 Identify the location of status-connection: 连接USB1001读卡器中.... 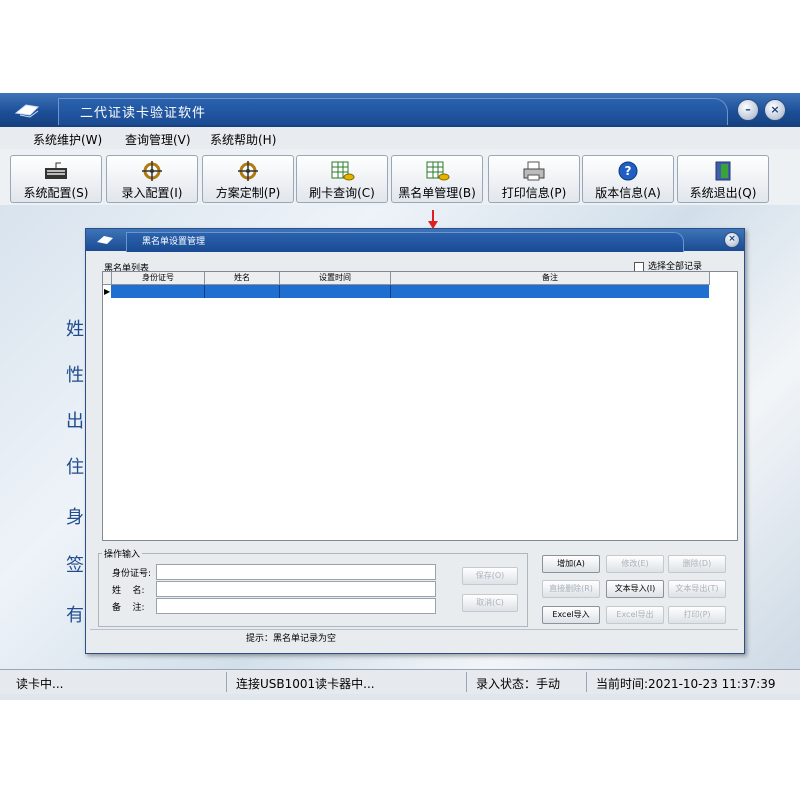
(305, 684).